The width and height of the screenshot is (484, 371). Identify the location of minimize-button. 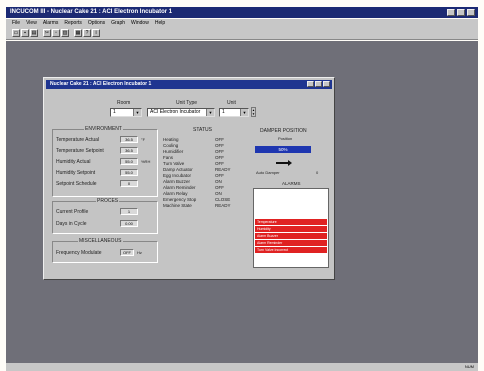
(451, 12).